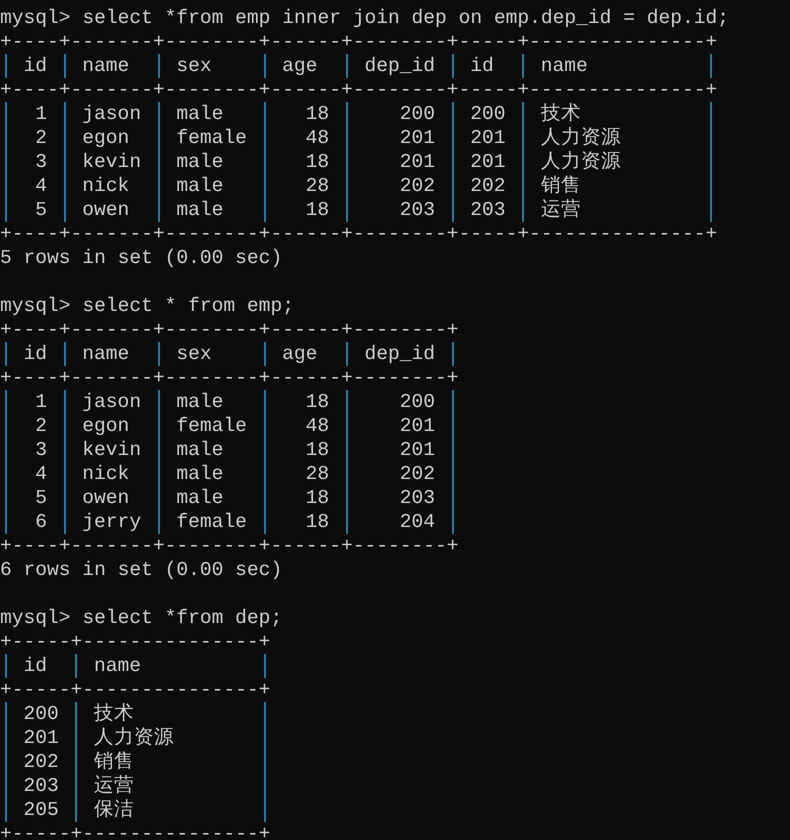 Image resolution: width=790 pixels, height=840 pixels. What do you see at coordinates (114, 714) in the screenshot?
I see `table-cell: 技术` at bounding box center [114, 714].